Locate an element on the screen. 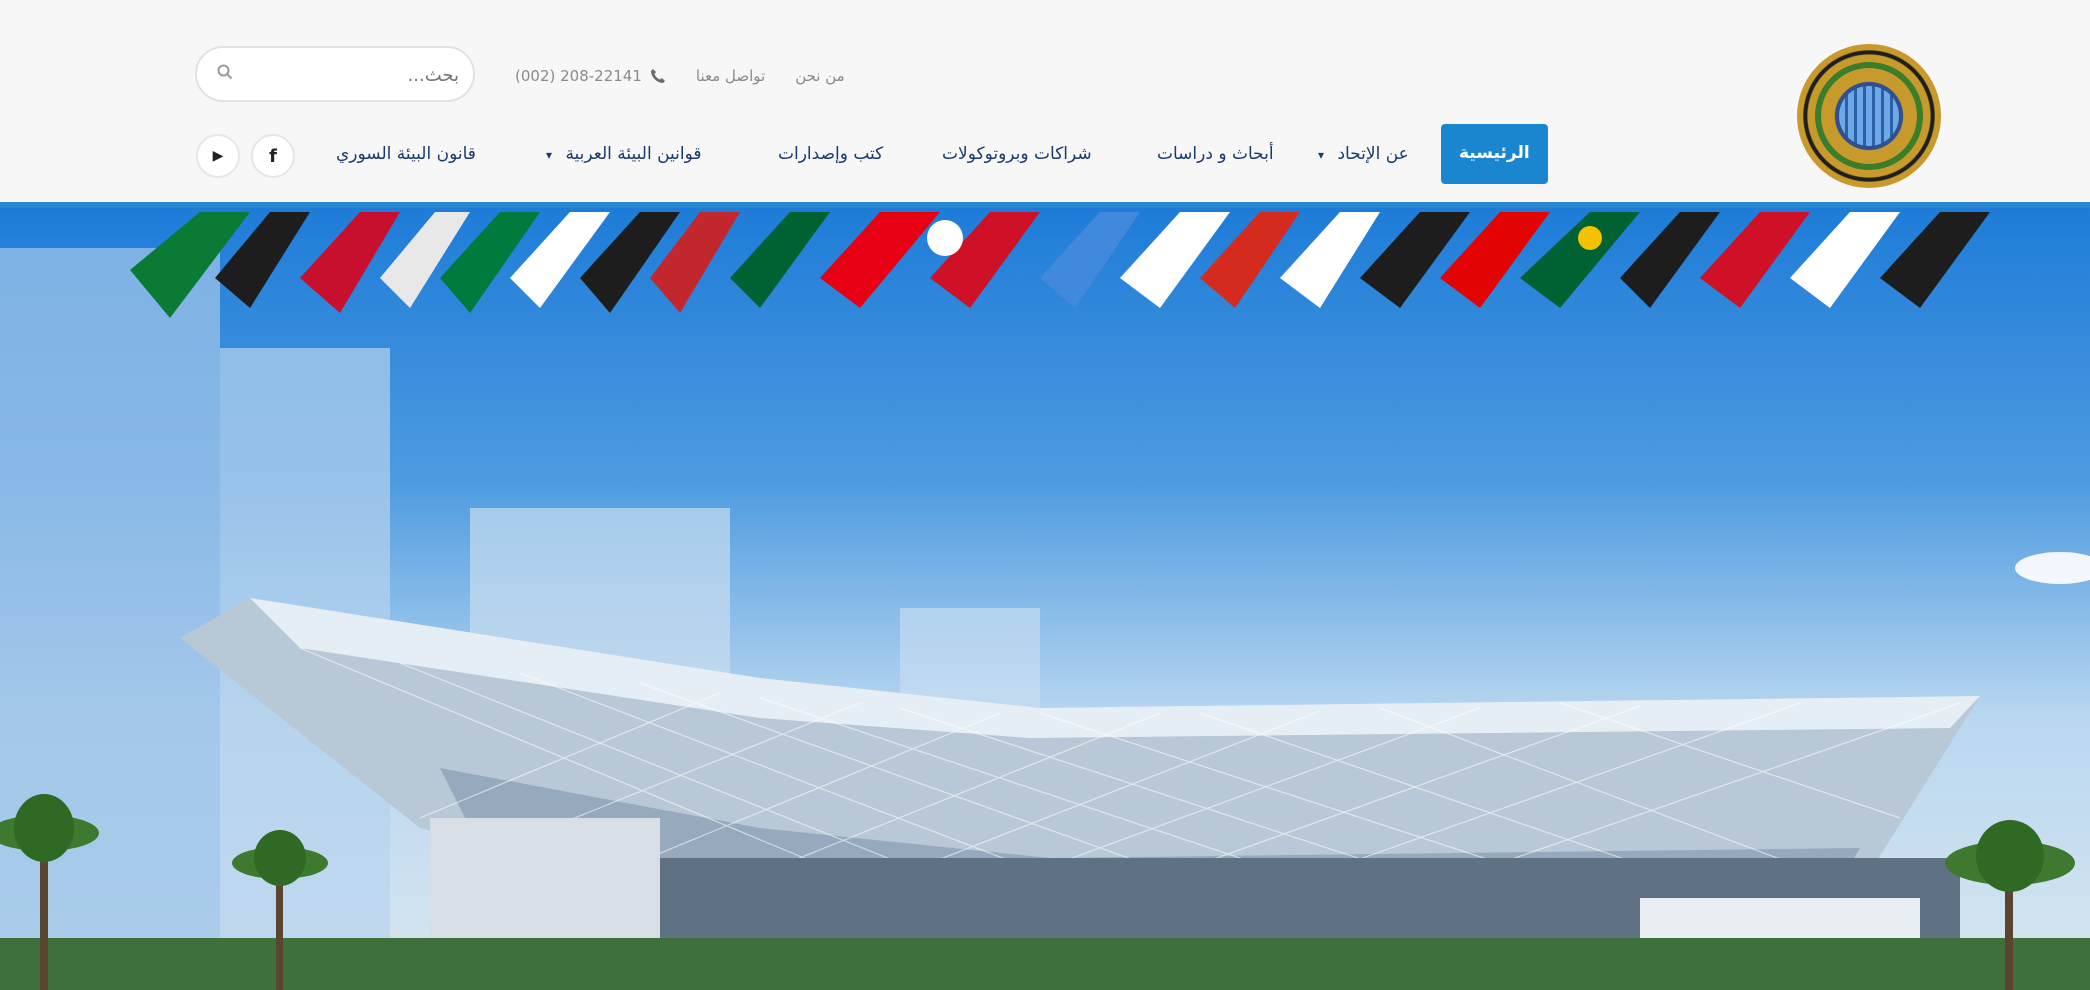 This screenshot has height=990, width=2090. phone-contact: (002) 208-22141 is located at coordinates (590, 76).